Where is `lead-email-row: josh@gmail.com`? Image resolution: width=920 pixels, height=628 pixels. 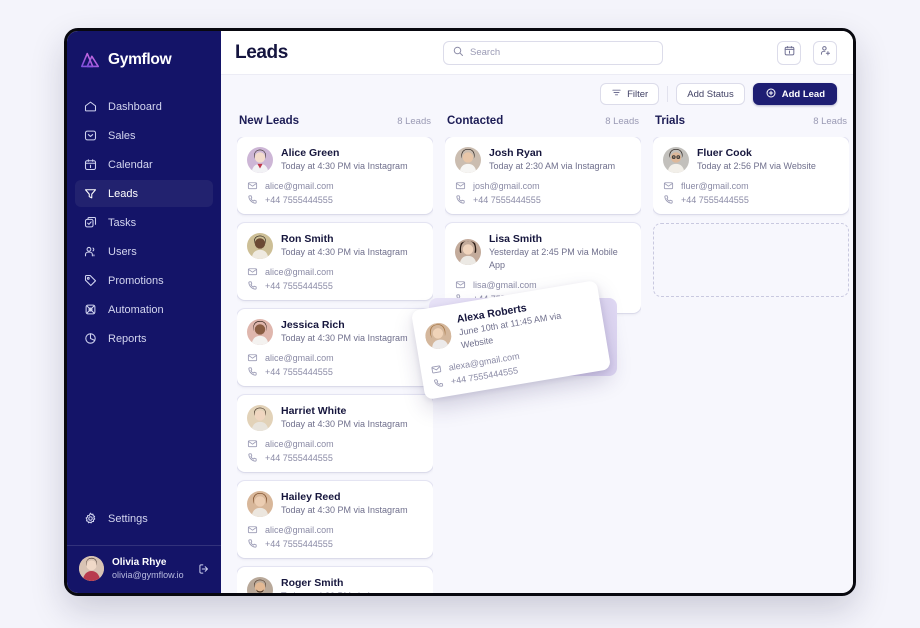 lead-email-row: josh@gmail.com is located at coordinates (543, 185).